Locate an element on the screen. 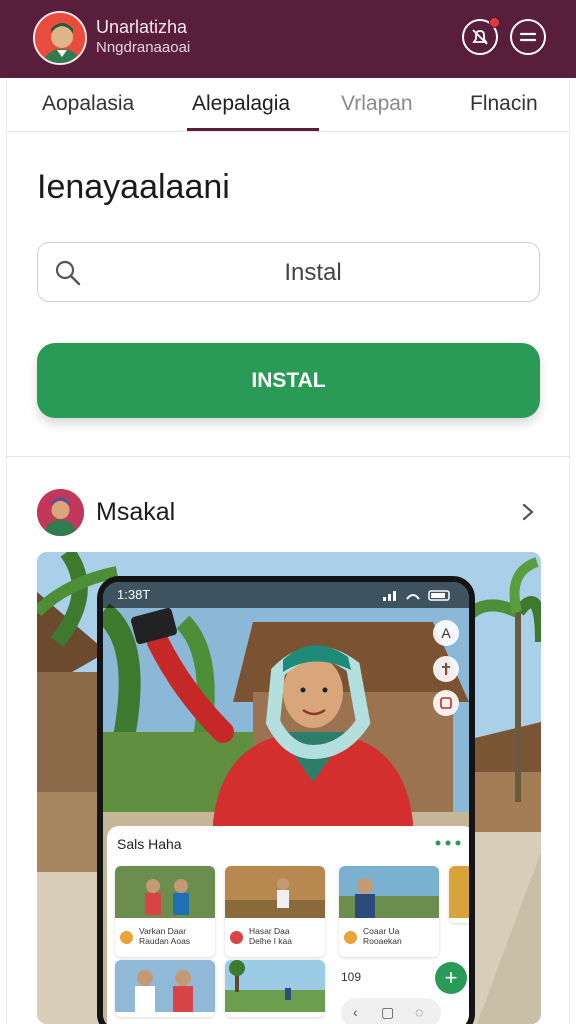 The image size is (576, 1024). text-tool-icon: A is located at coordinates (446, 633).